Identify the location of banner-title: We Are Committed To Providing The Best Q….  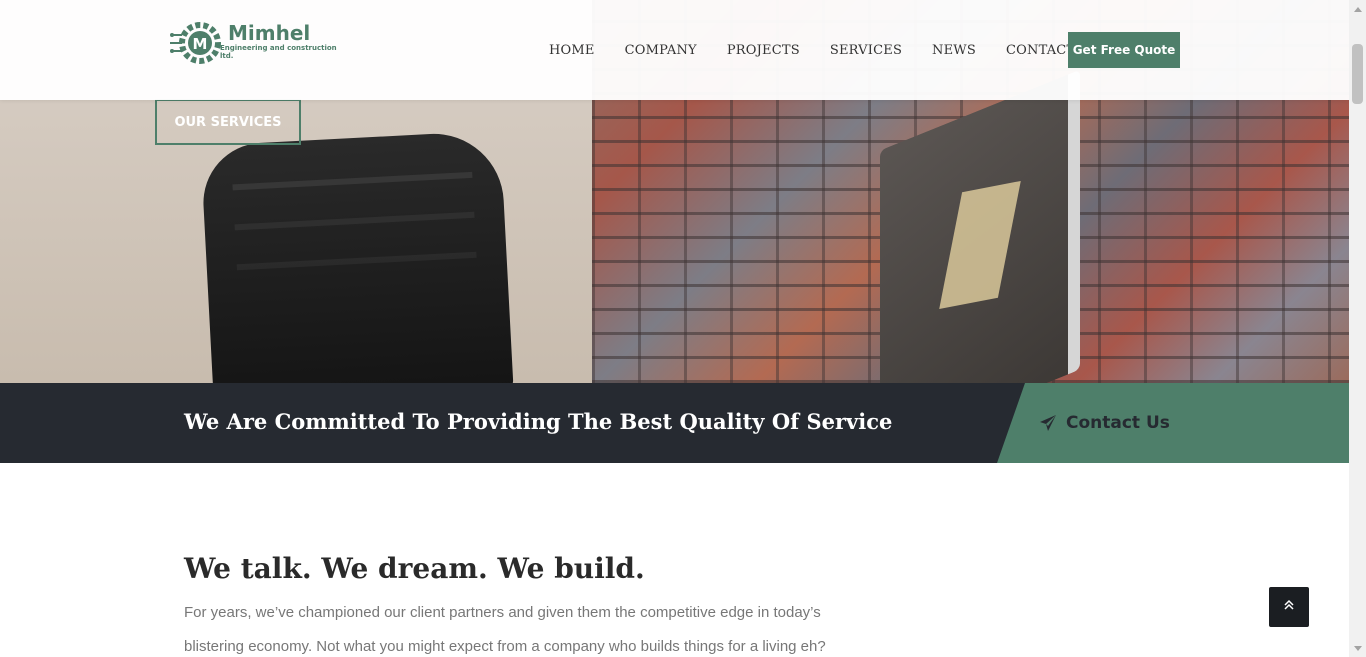
(538, 421).